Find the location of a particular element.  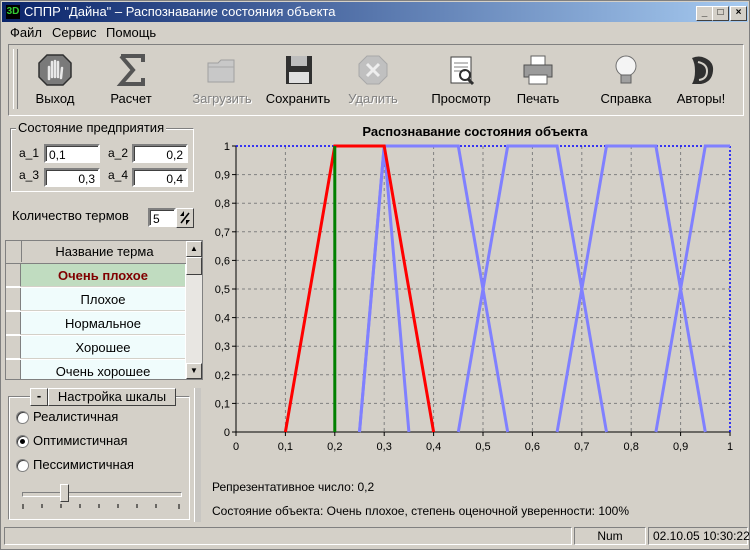

scroll-down-arrow-icon: ▼ is located at coordinates (194, 371).